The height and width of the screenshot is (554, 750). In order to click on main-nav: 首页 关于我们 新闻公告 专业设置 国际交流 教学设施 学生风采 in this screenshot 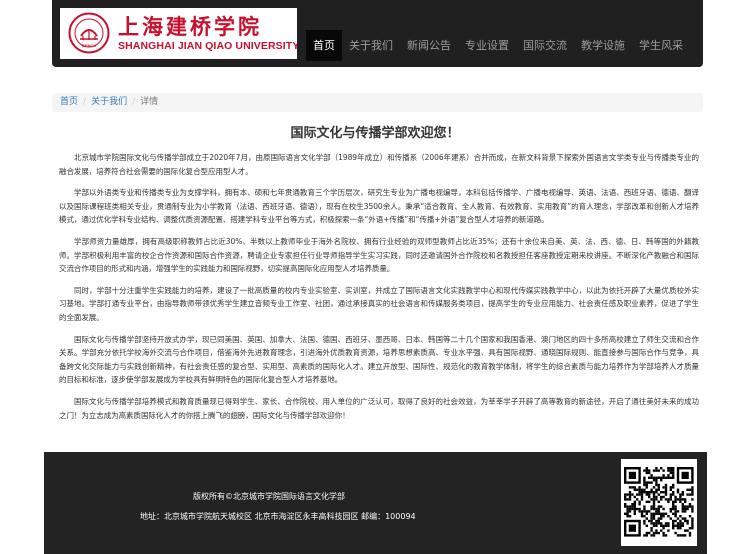, I will do `click(498, 45)`.